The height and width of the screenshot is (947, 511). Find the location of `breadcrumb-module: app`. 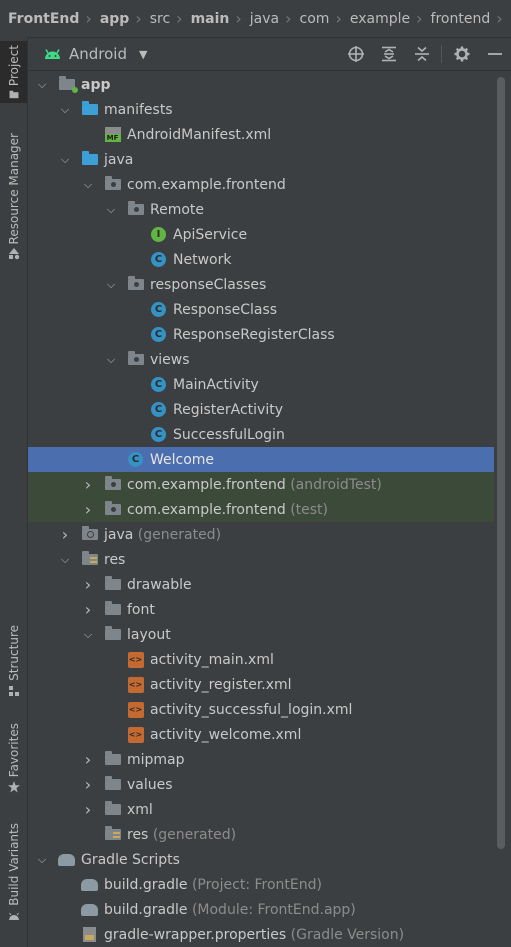

breadcrumb-module: app is located at coordinates (114, 19).